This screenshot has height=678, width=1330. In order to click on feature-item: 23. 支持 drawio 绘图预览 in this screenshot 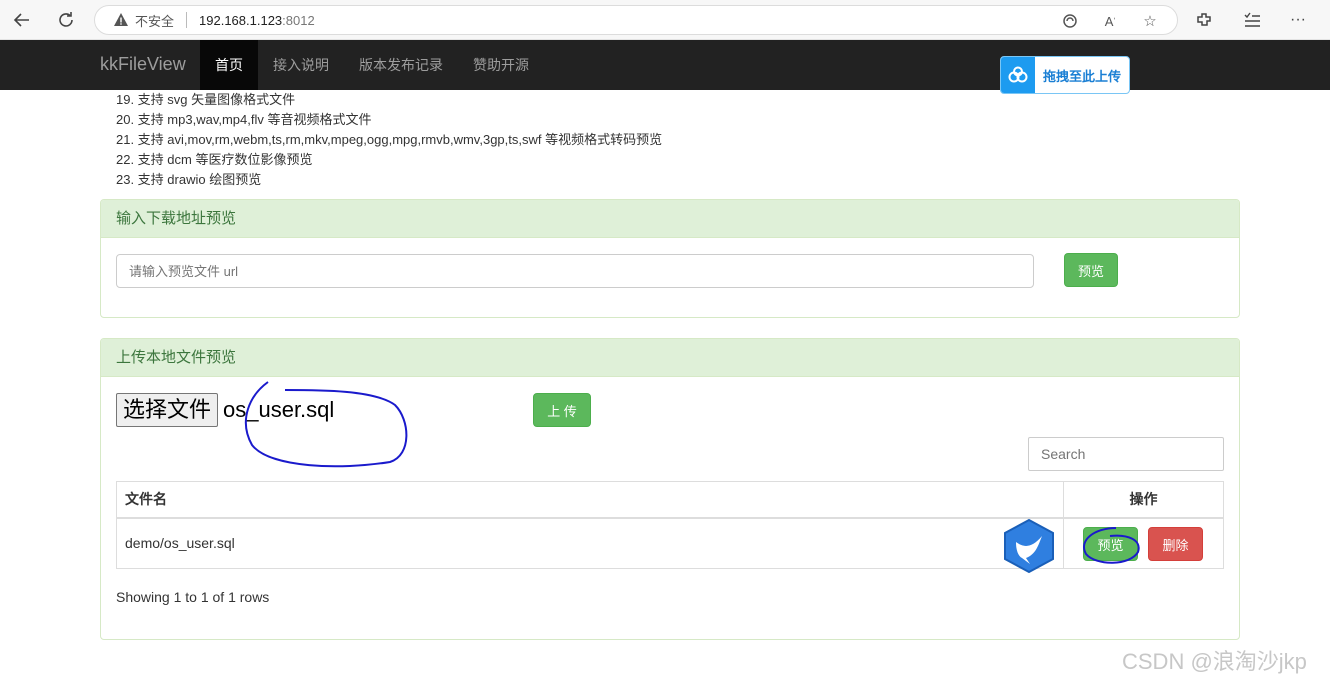, I will do `click(189, 179)`.